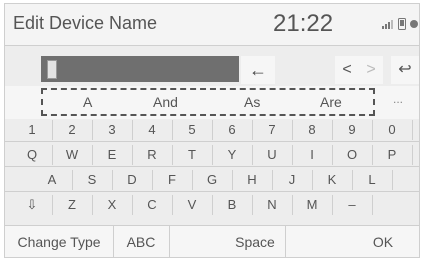 This screenshot has height=259, width=422. I want to click on key-5: 5, so click(192, 130).